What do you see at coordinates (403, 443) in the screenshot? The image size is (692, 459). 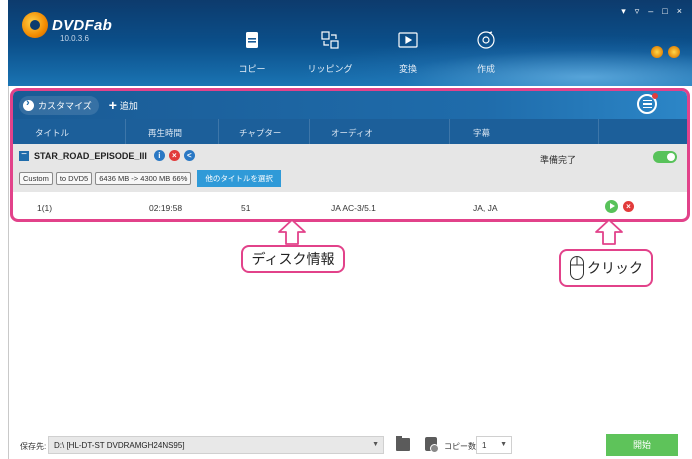 I see `folder-icon` at bounding box center [403, 443].